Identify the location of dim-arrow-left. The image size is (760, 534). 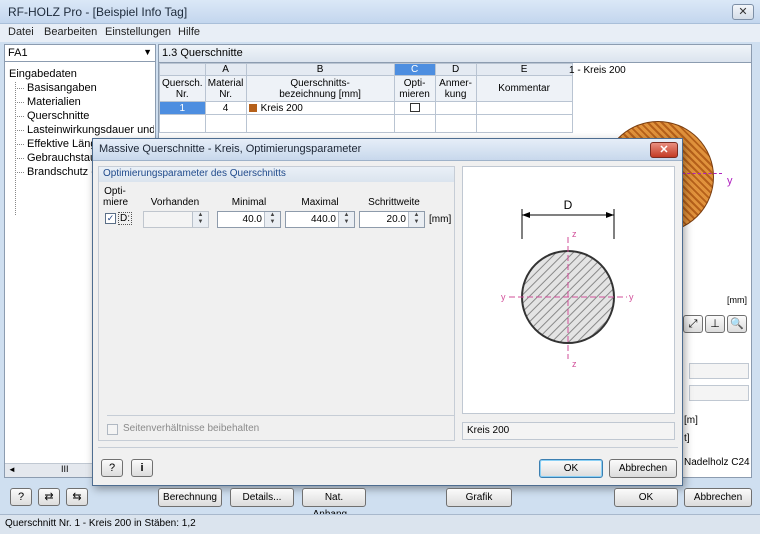
(526, 215).